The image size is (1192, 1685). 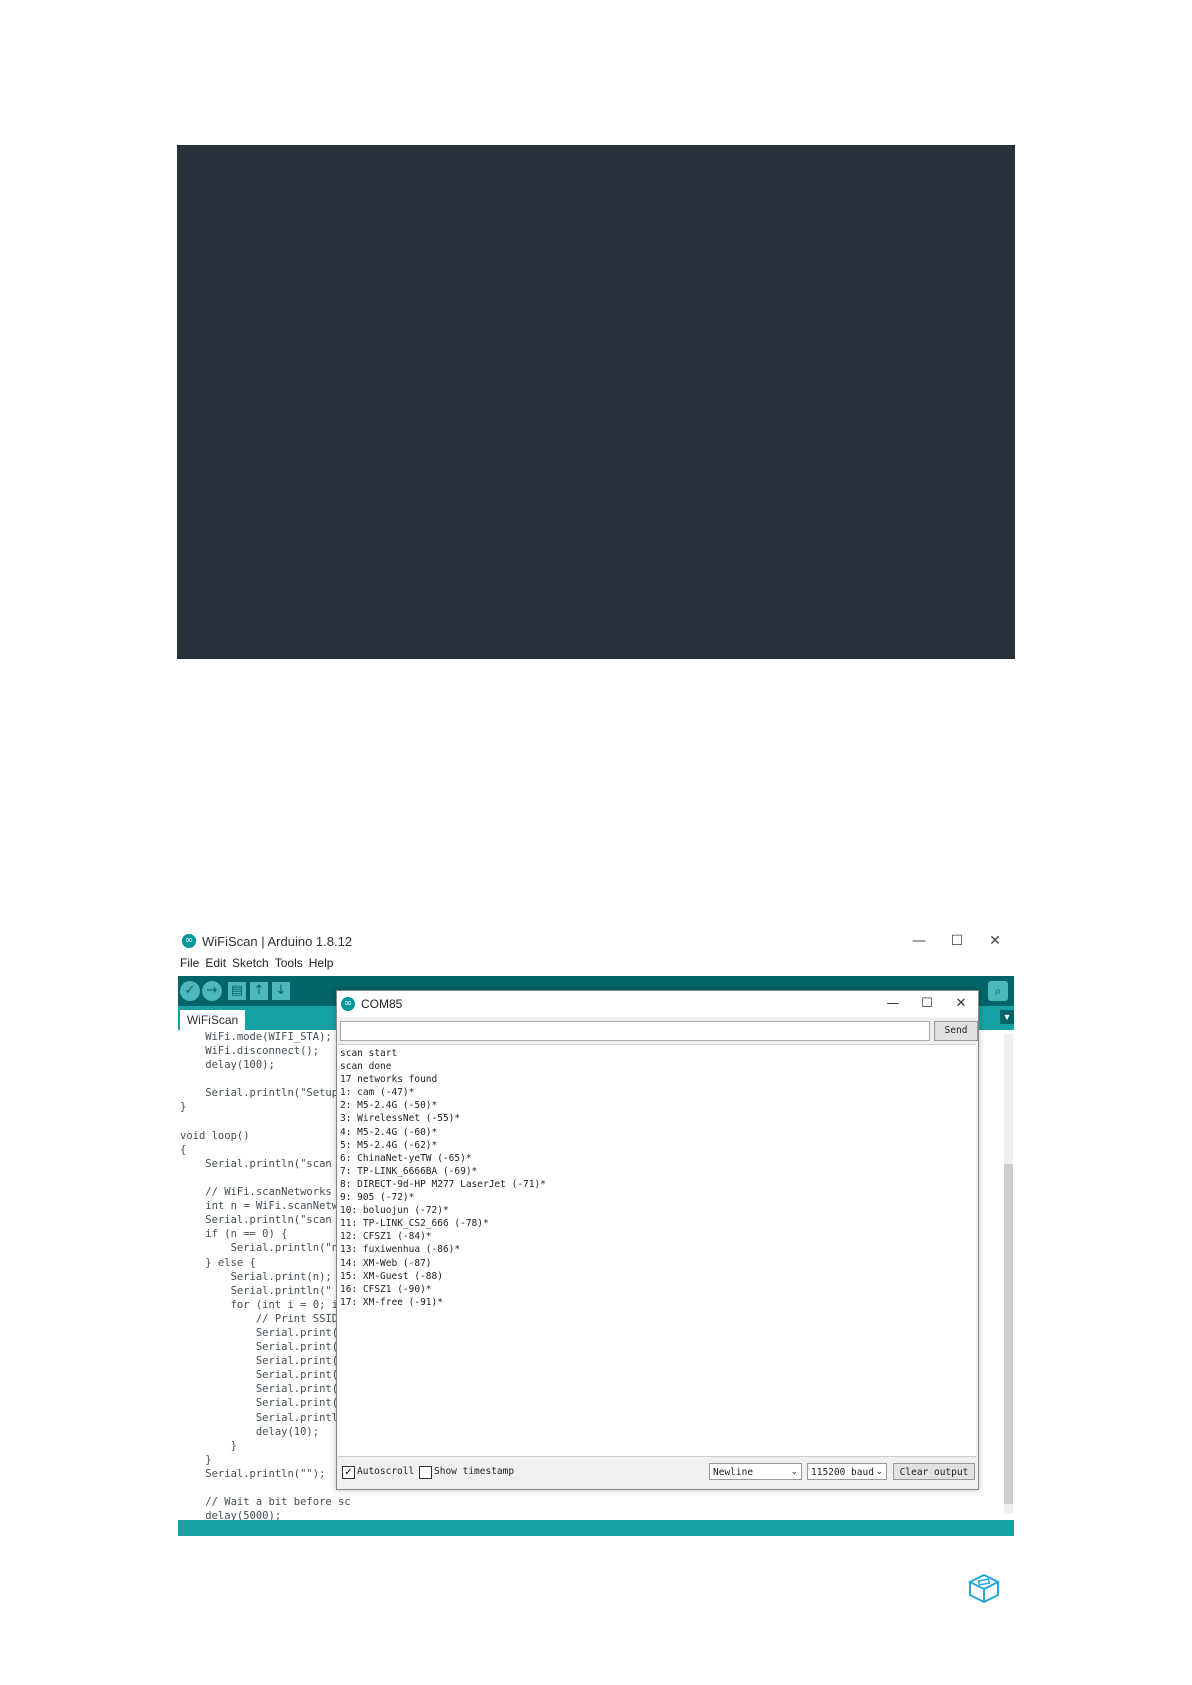 What do you see at coordinates (386, 1263) in the screenshot?
I see `serial-output-line: 14: XM-Web (-87)` at bounding box center [386, 1263].